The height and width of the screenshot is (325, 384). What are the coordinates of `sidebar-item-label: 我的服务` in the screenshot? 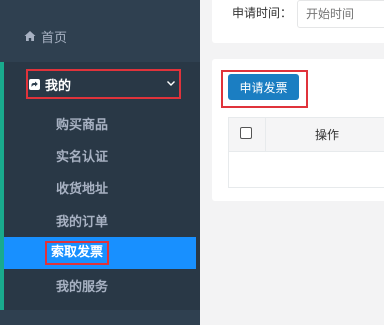 It's located at (82, 287).